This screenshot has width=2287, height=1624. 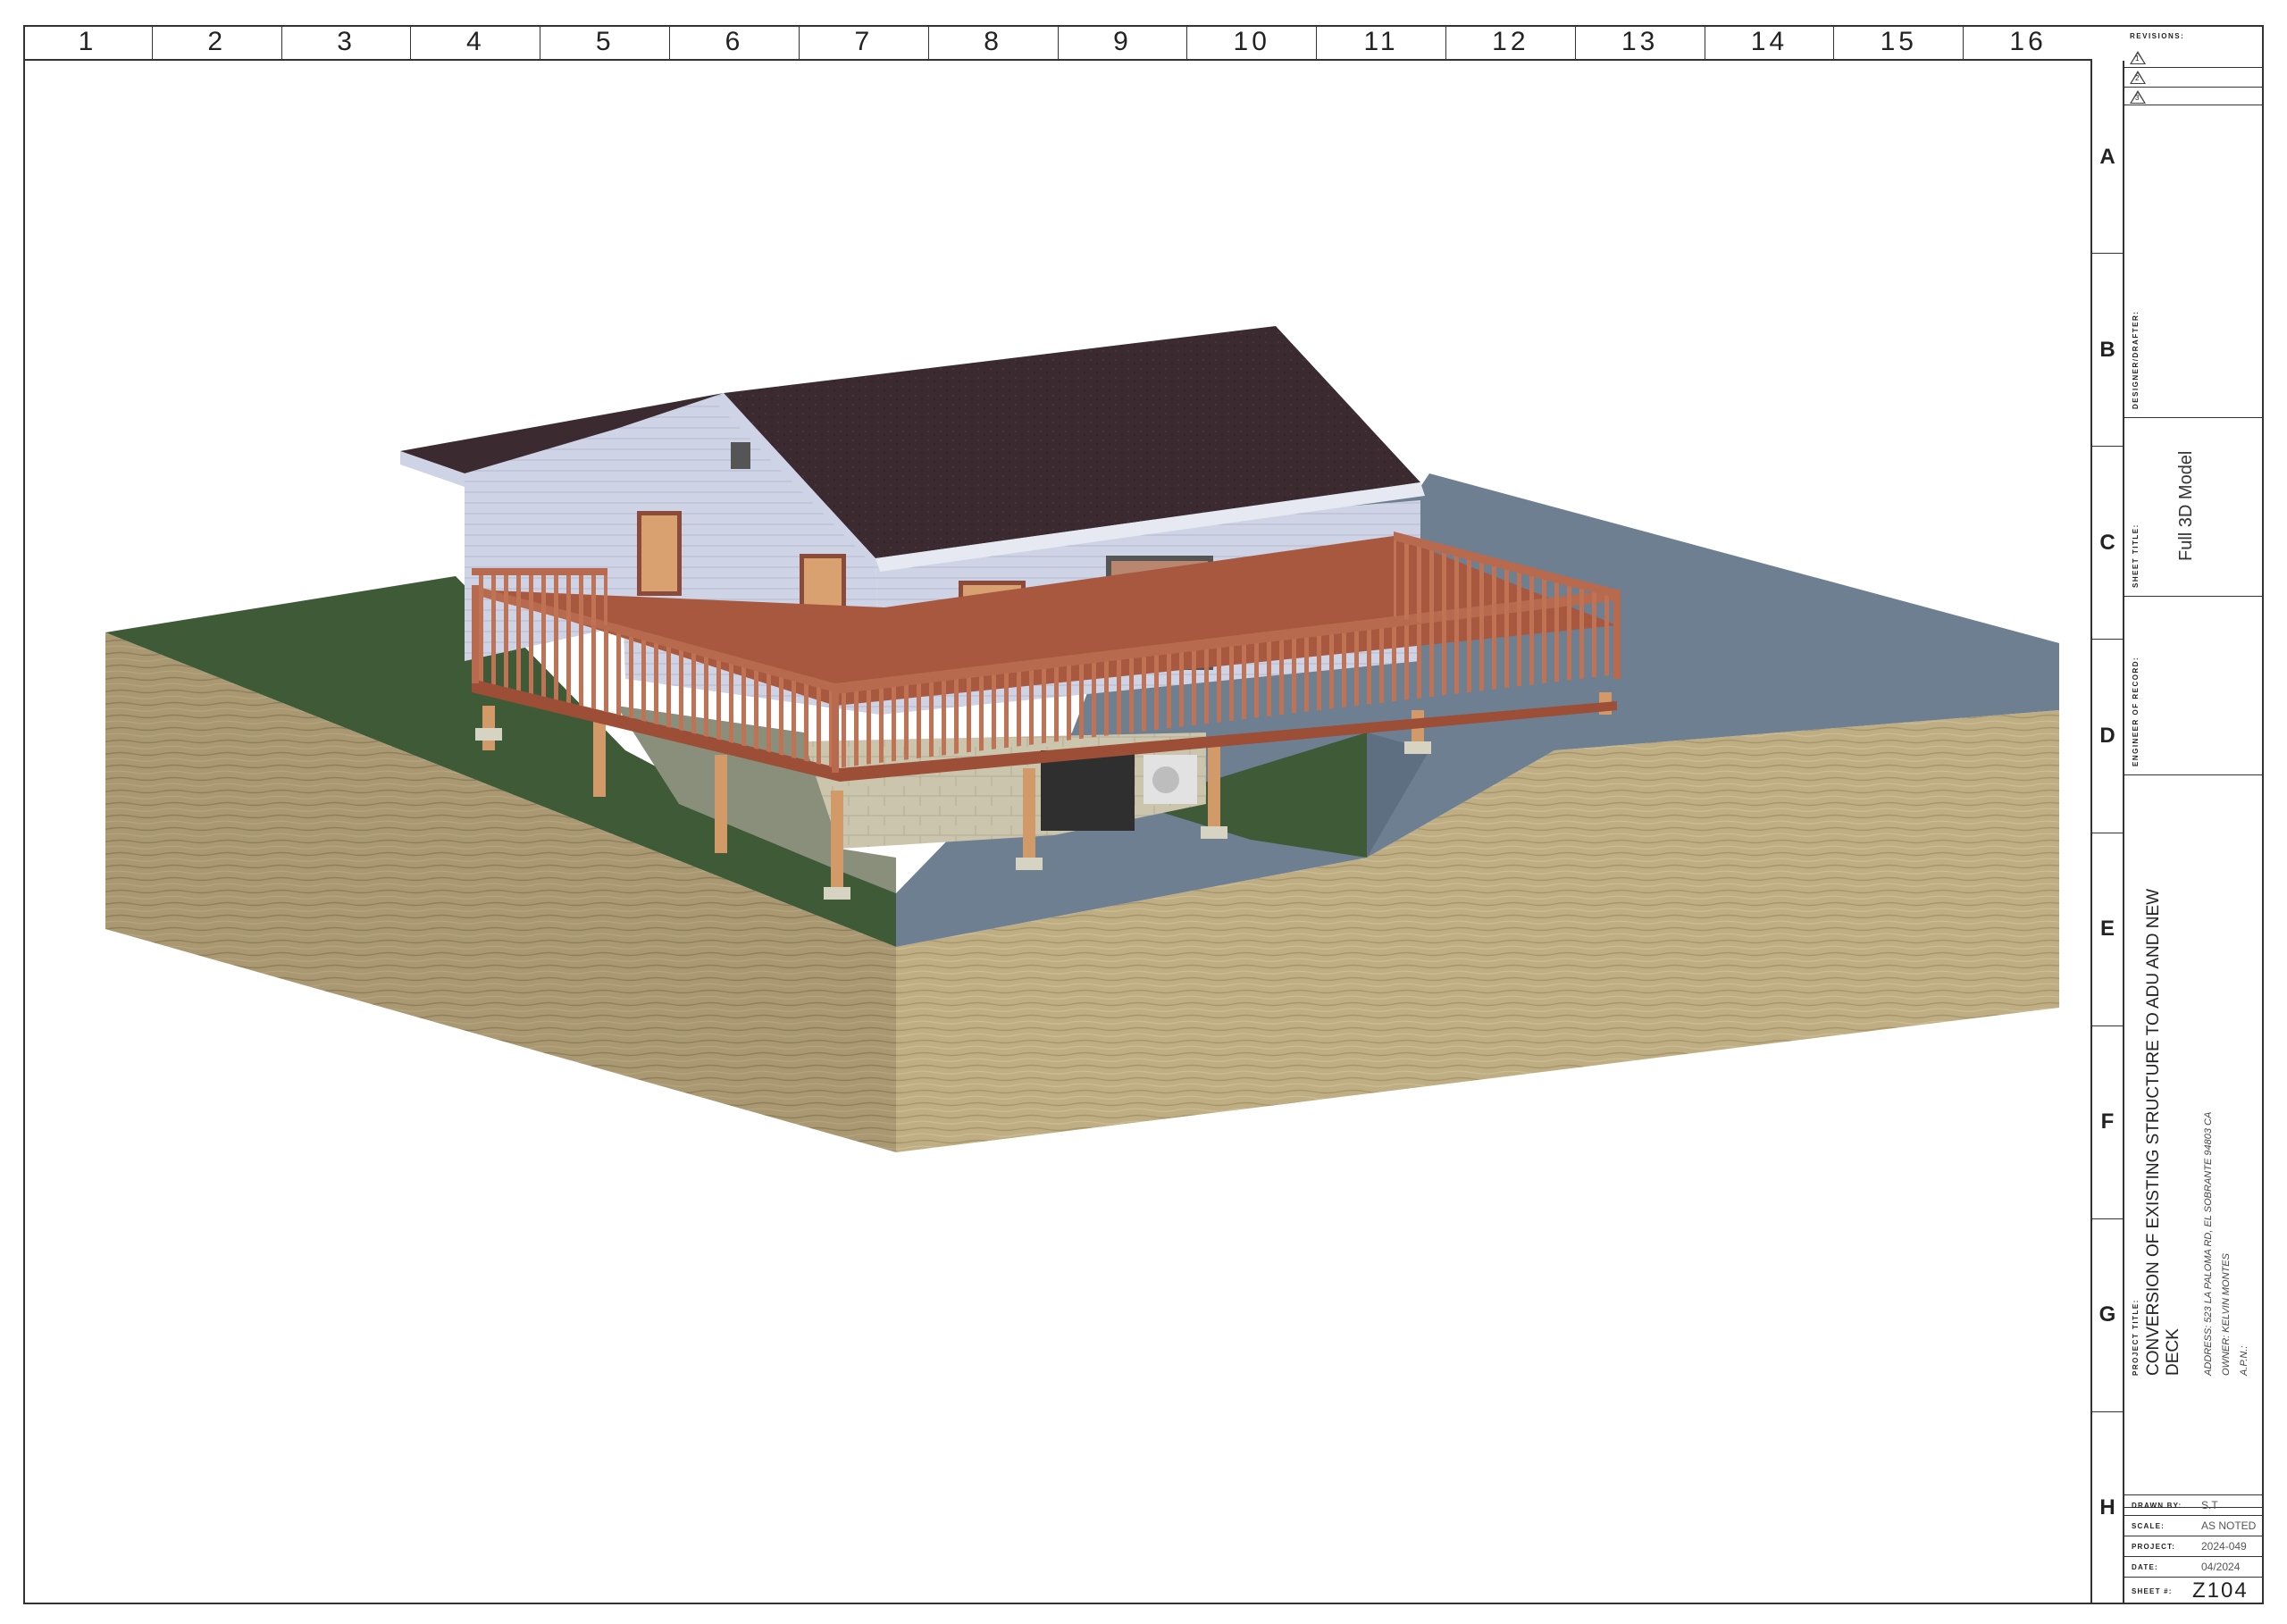 What do you see at coordinates (2194, 1525) in the screenshot?
I see `scale-row: SCALE: AS NOTED` at bounding box center [2194, 1525].